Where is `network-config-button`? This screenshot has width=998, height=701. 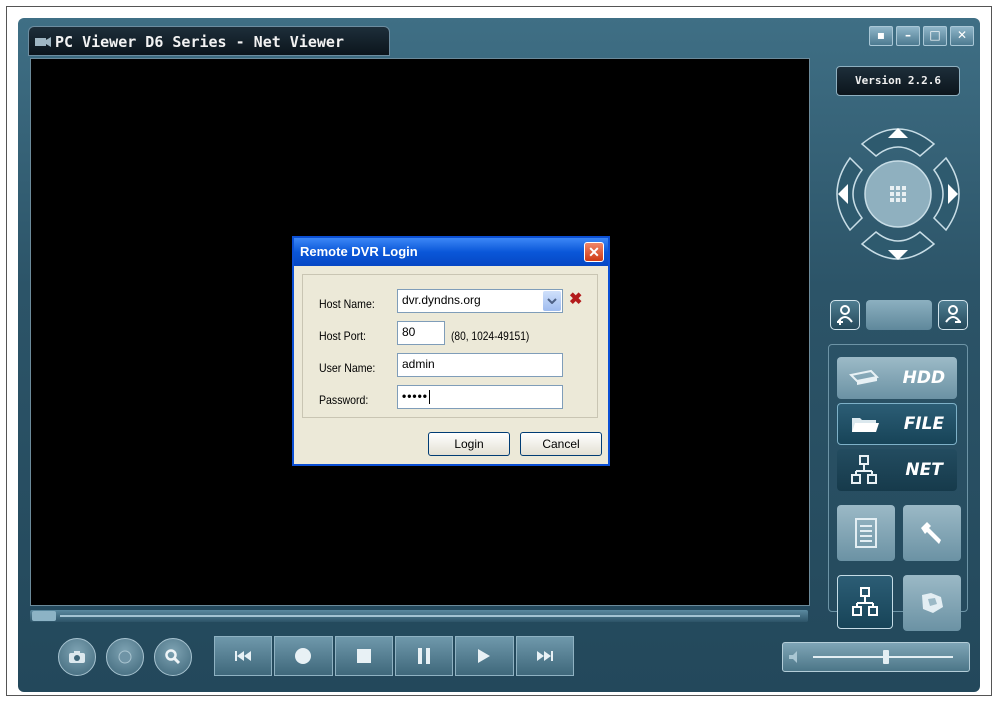
network-config-button is located at coordinates (865, 602).